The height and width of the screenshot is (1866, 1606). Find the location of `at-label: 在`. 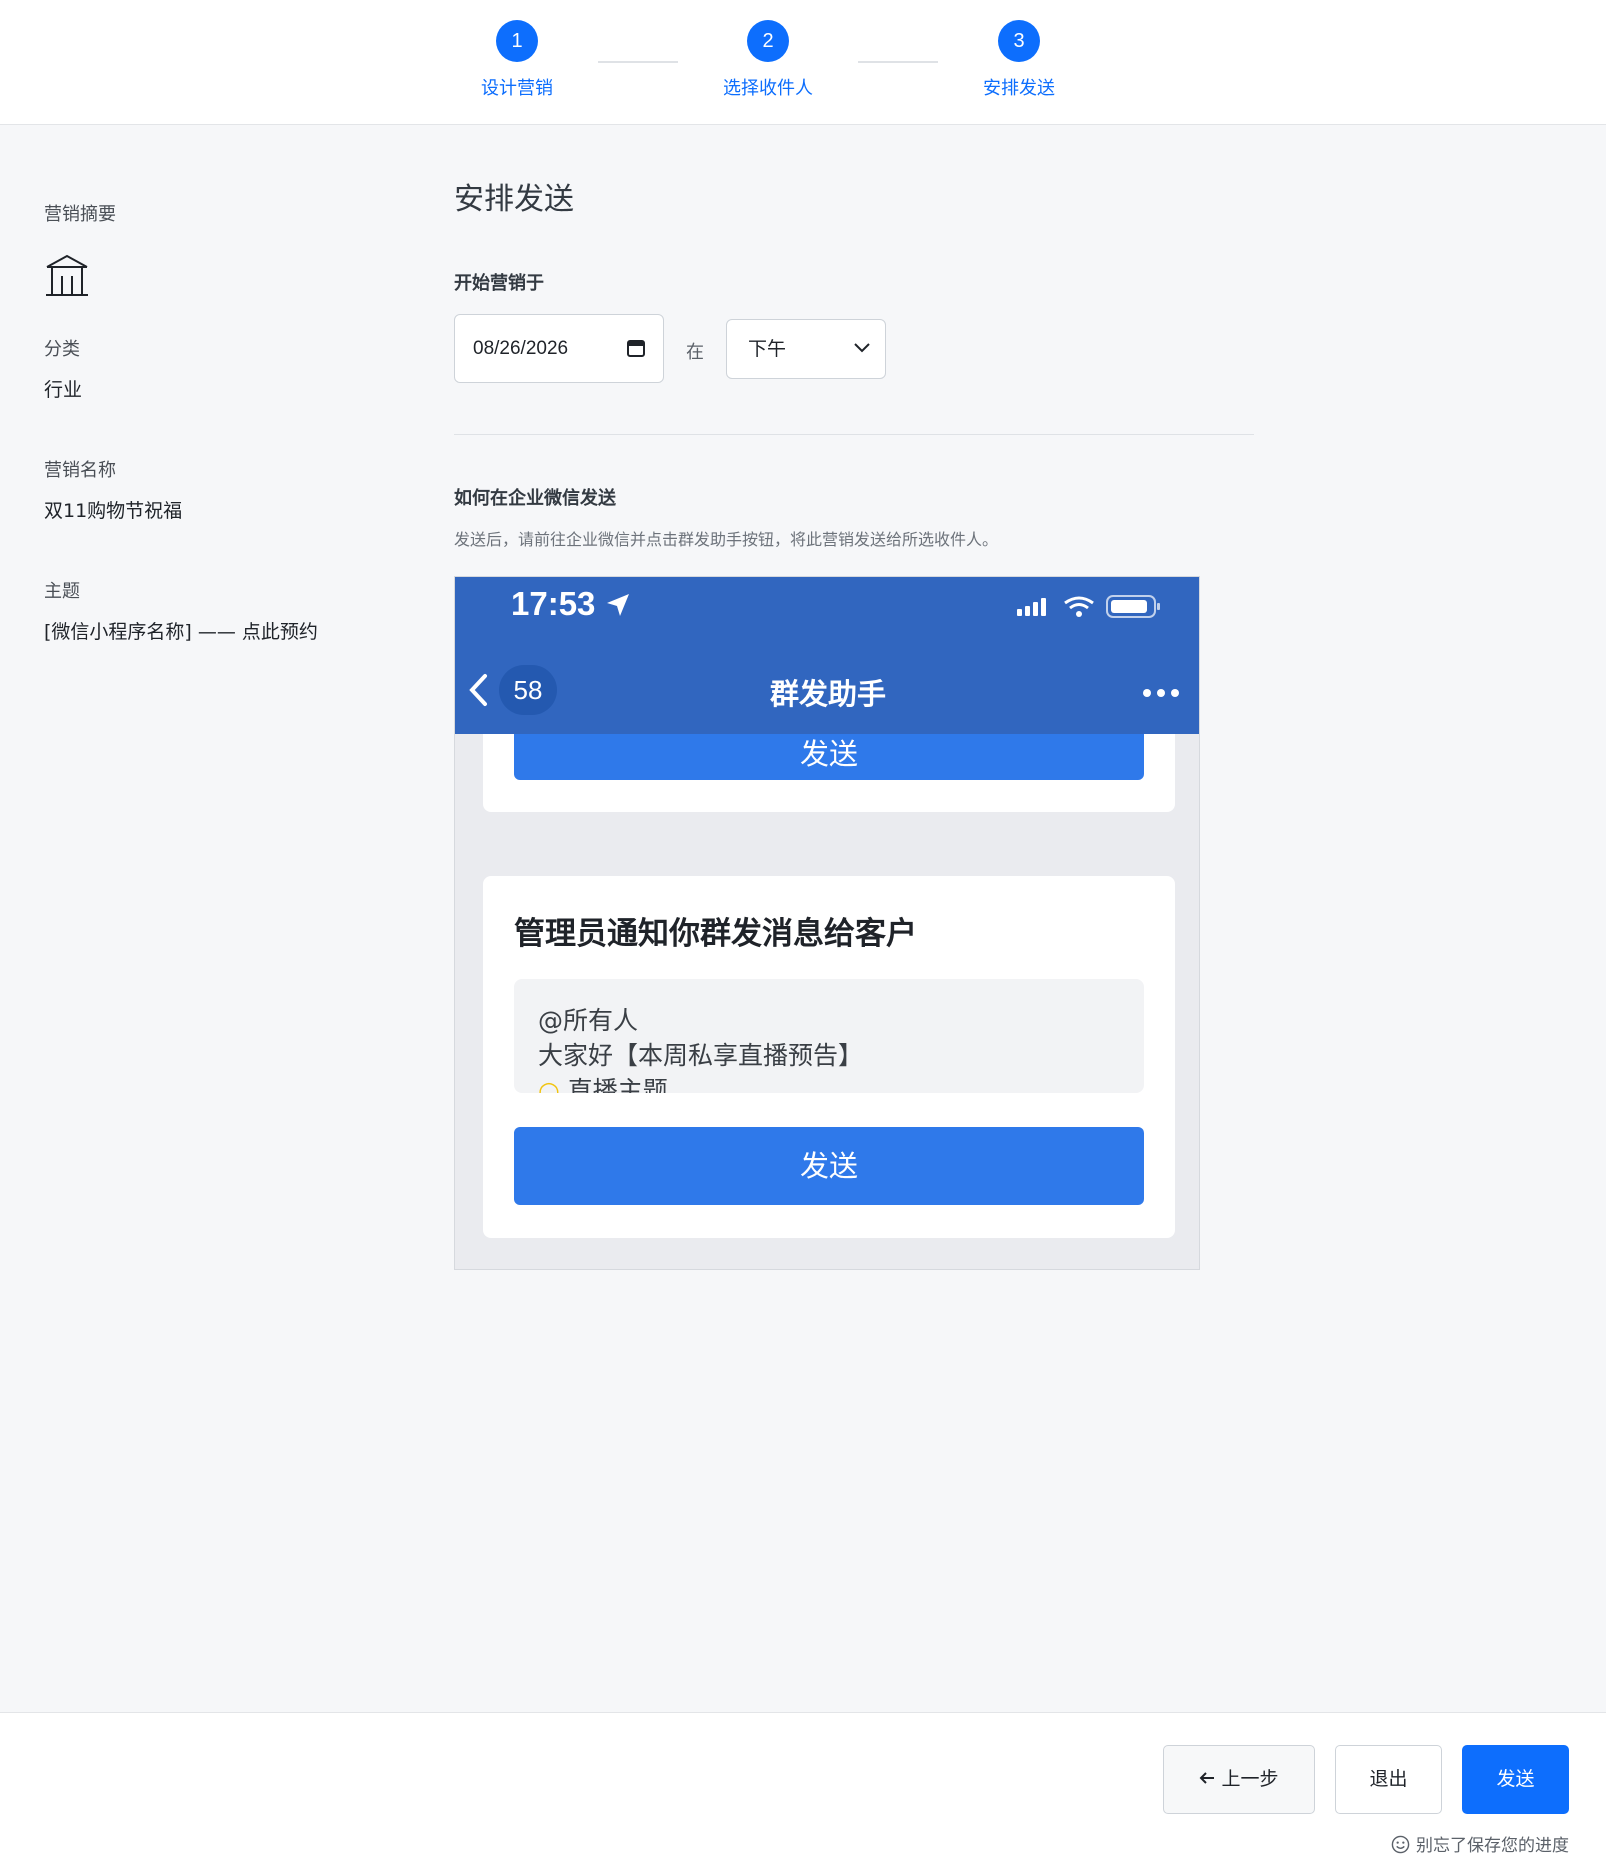

at-label: 在 is located at coordinates (695, 352).